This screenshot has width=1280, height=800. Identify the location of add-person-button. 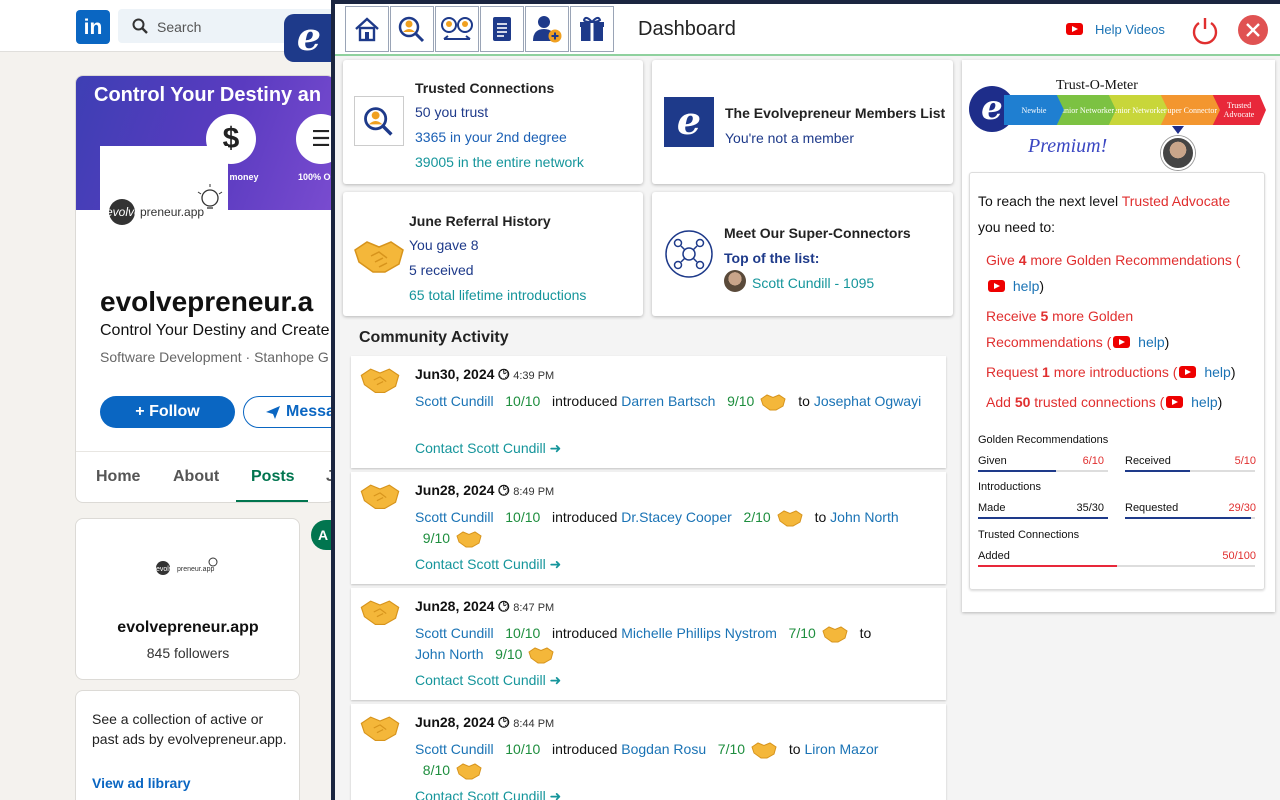
(547, 29).